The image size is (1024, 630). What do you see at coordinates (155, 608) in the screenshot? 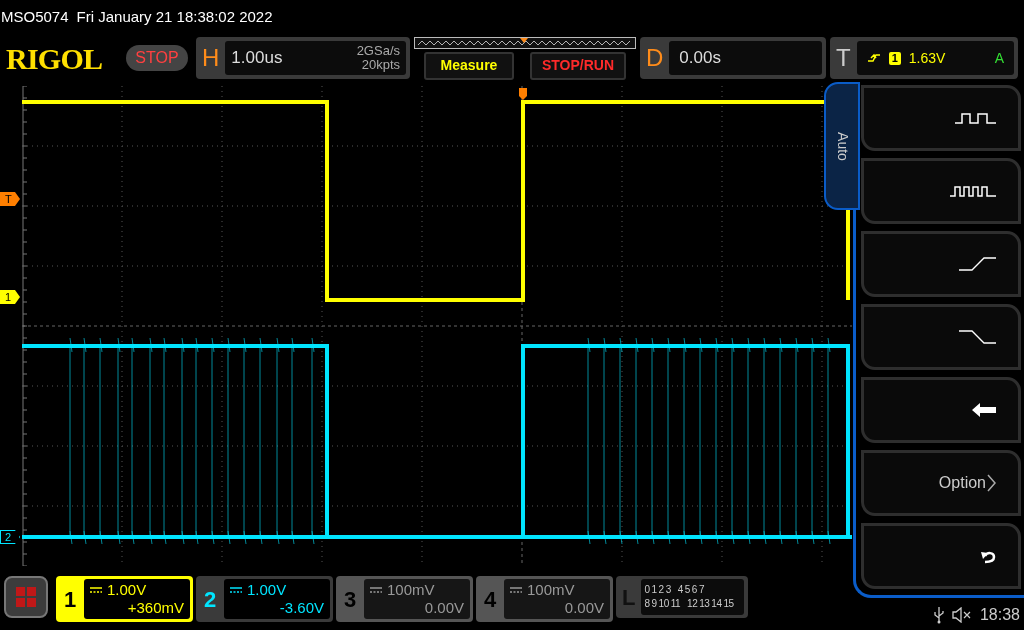
I see `channel-offset: +360mV` at bounding box center [155, 608].